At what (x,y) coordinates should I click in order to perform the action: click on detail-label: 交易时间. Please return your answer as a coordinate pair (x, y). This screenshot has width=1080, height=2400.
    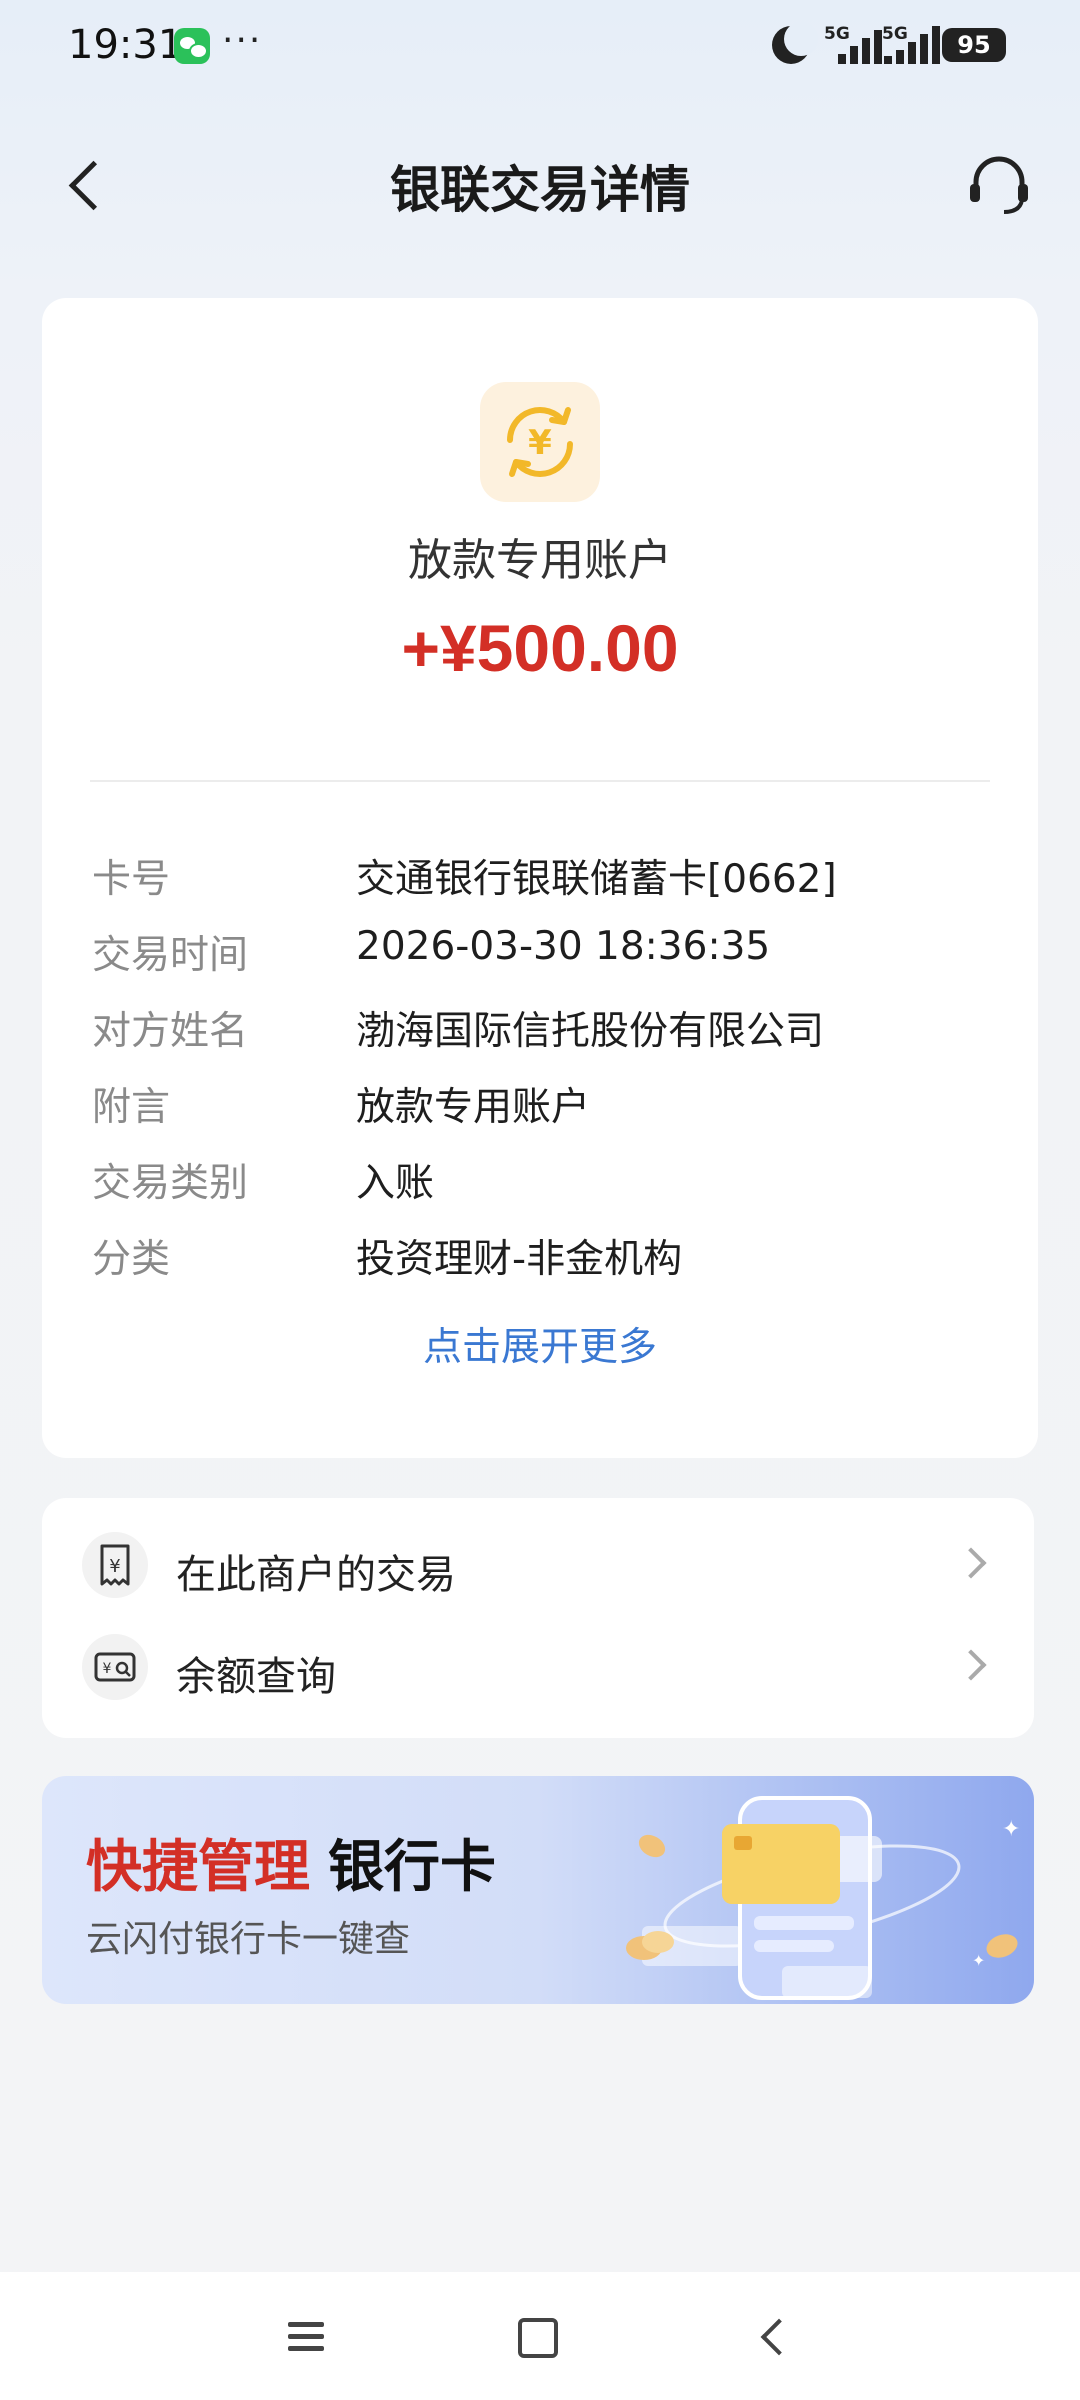
    Looking at the image, I should click on (170, 955).